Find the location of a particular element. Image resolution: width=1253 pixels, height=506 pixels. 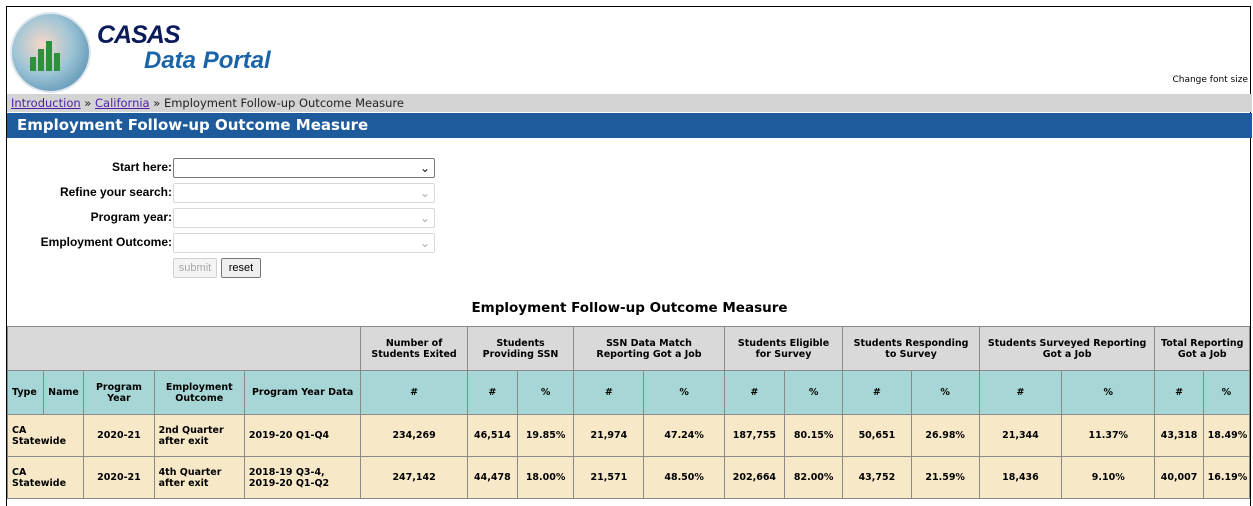

header-responding-survey: Students Responding to Survey is located at coordinates (911, 348).